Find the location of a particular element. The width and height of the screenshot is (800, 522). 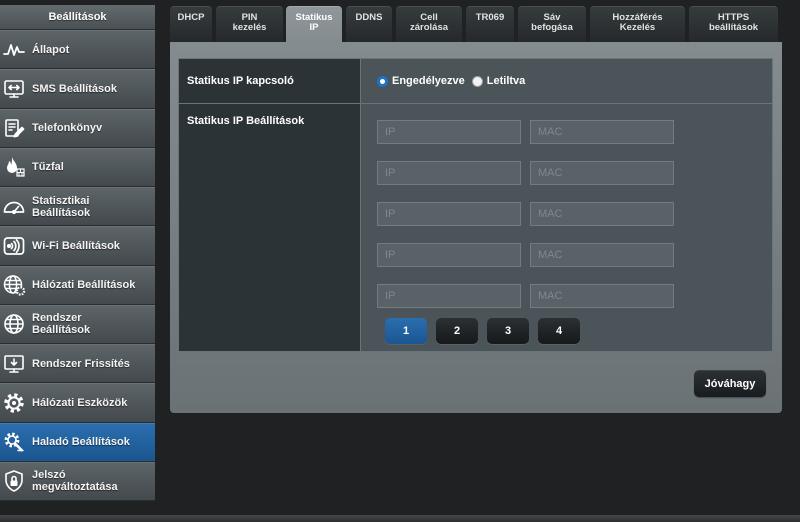

radio-option-disabled: Letiltva is located at coordinates (498, 81).